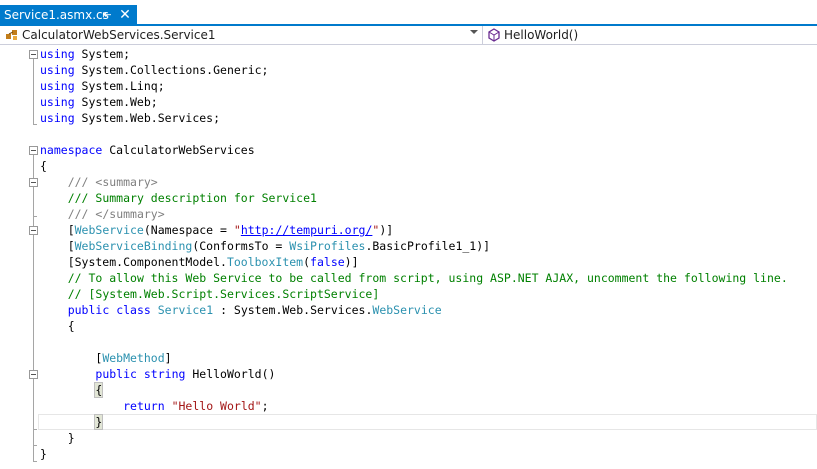 This screenshot has height=469, width=817. I want to click on code-token: }, so click(57, 438).